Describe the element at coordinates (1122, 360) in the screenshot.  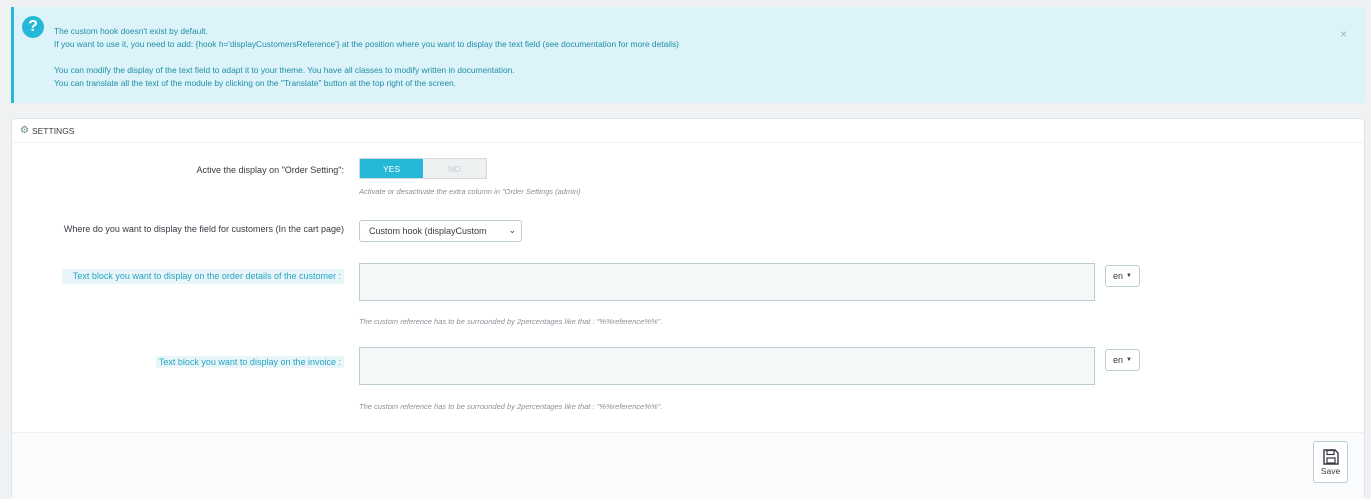
I see `invoice-lang-dropdown: en ▼` at that location.